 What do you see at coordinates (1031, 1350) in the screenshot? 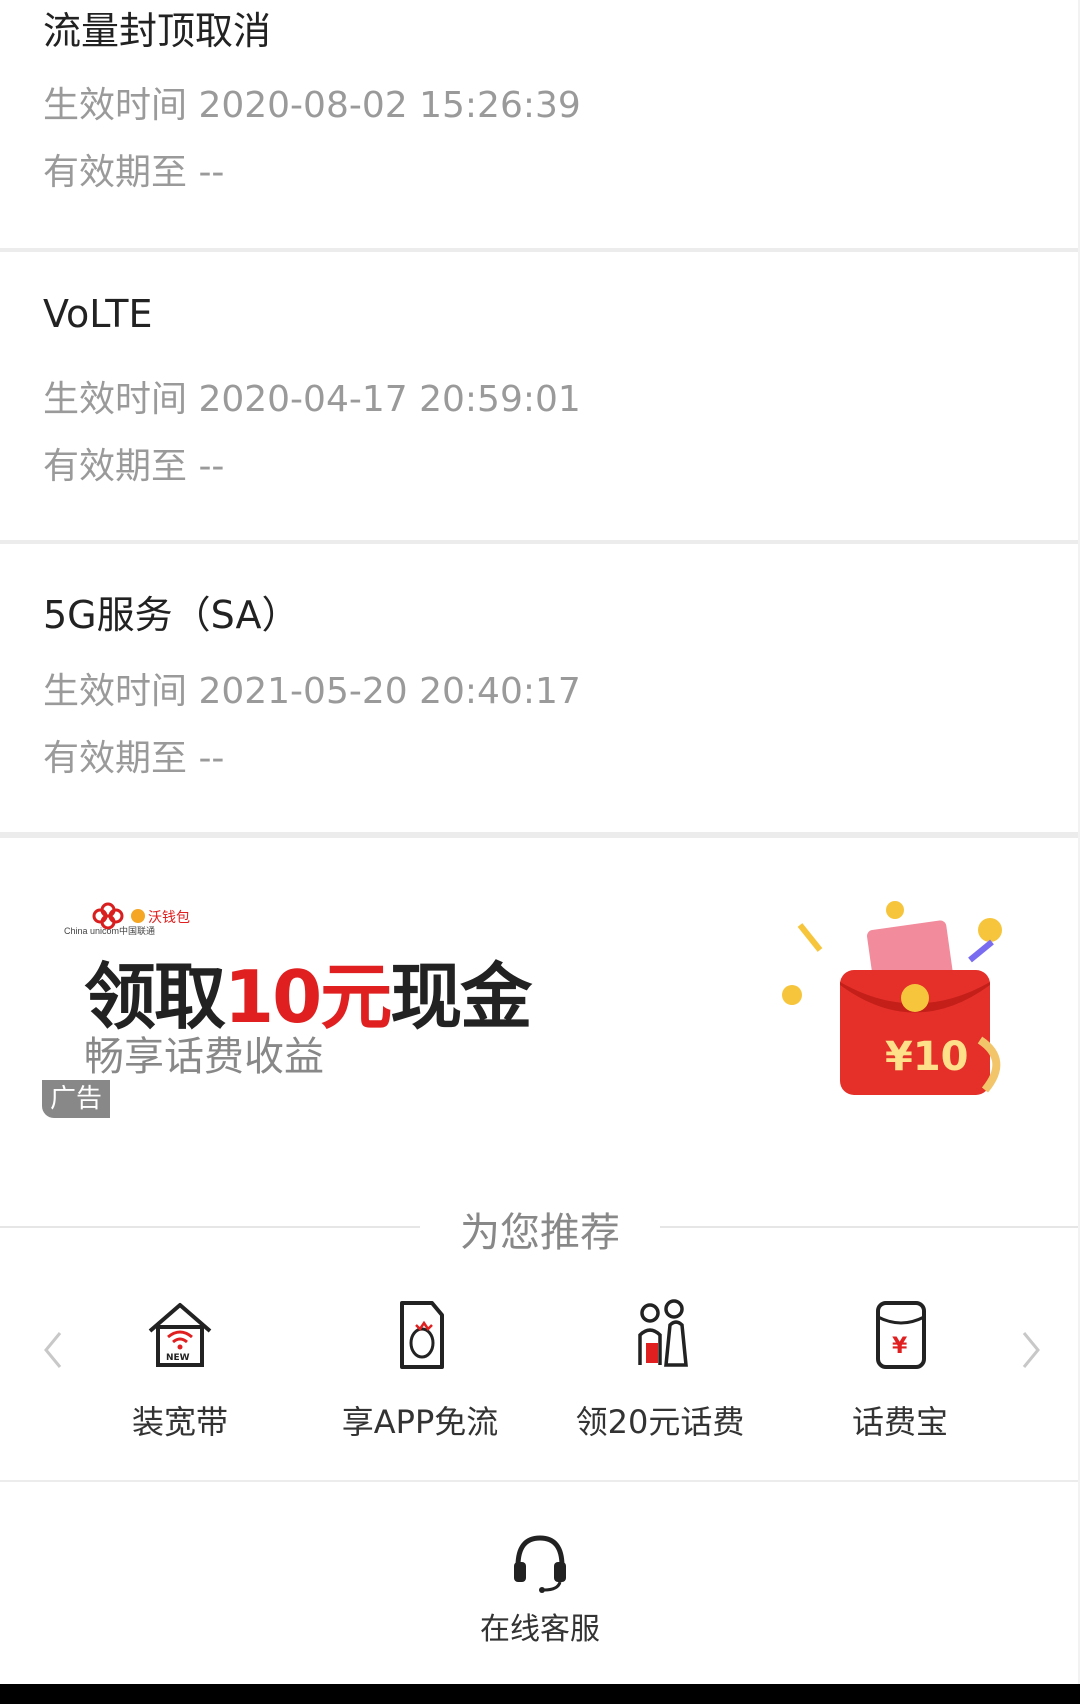
I see `chevron-right-icon` at bounding box center [1031, 1350].